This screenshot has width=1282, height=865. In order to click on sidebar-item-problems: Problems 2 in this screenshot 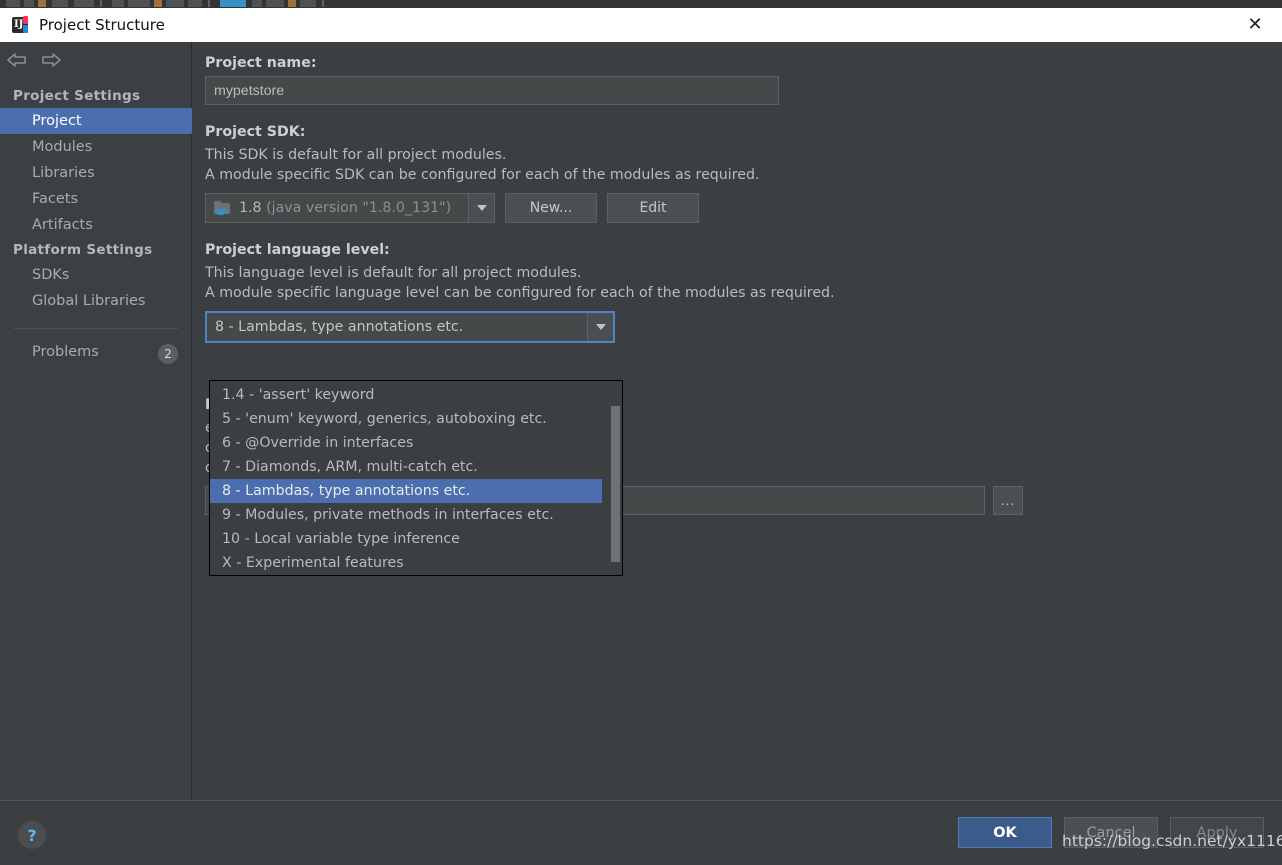, I will do `click(96, 352)`.